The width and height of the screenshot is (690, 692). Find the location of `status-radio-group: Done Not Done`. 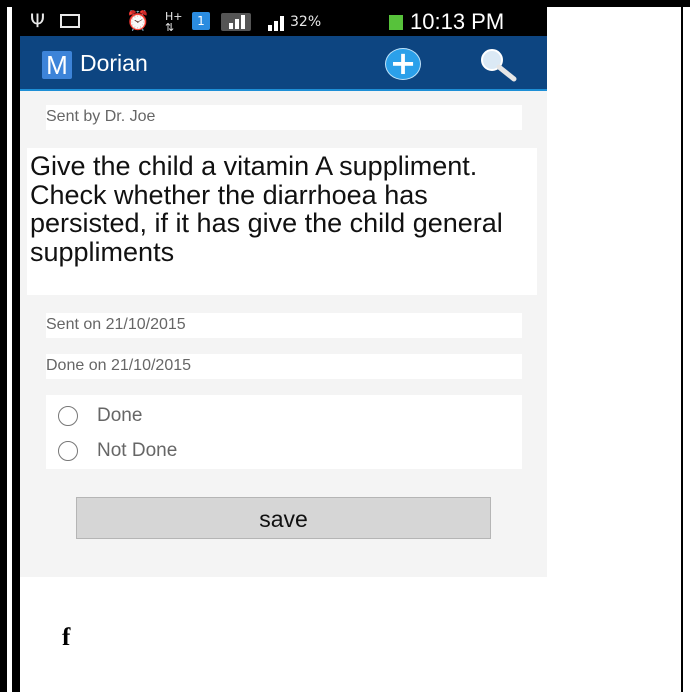

status-radio-group: Done Not Done is located at coordinates (284, 432).